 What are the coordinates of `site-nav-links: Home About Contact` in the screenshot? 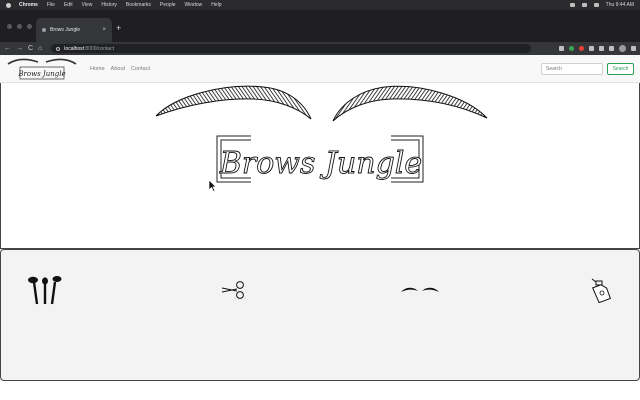 It's located at (120, 69).